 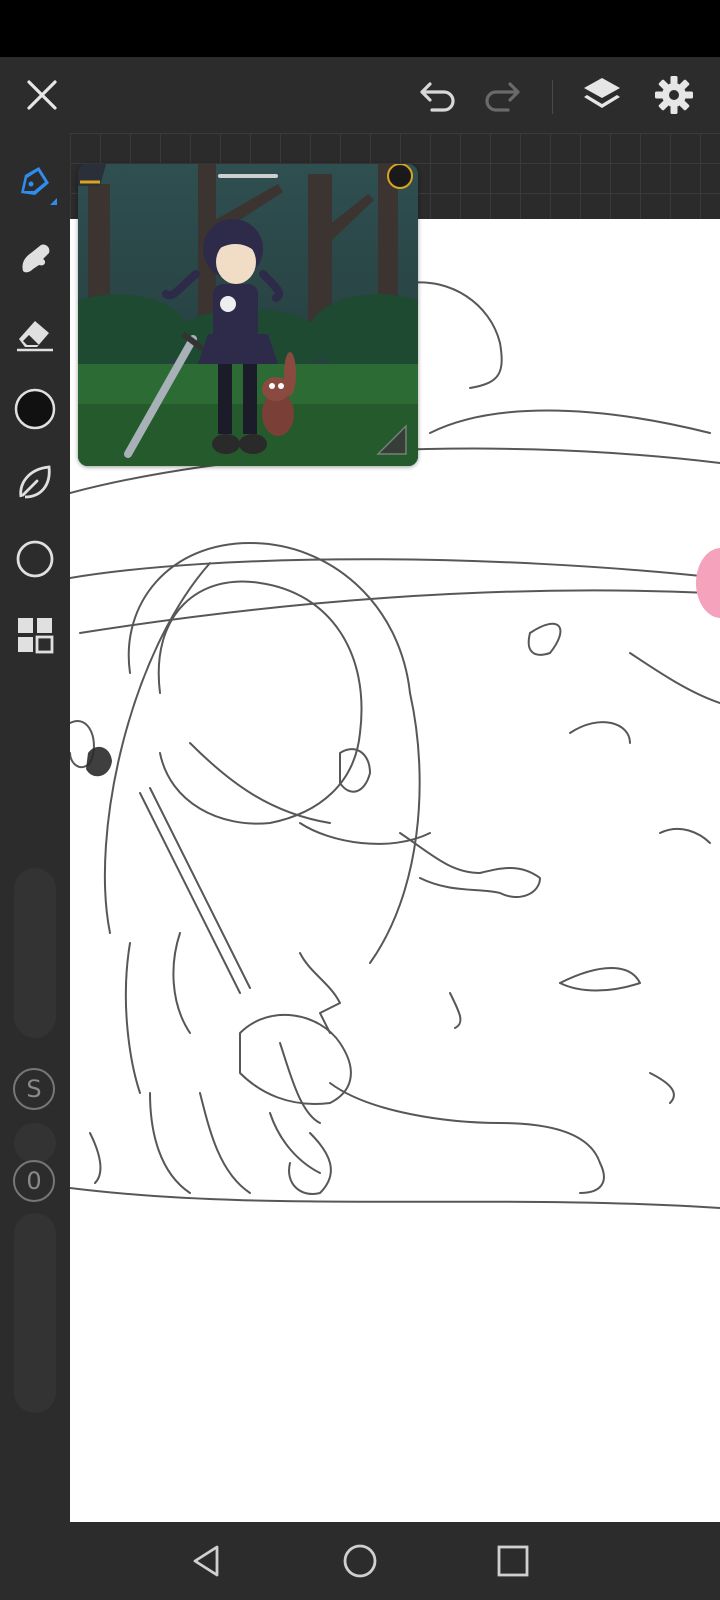 I want to click on tool-eraser, so click(x=35, y=333).